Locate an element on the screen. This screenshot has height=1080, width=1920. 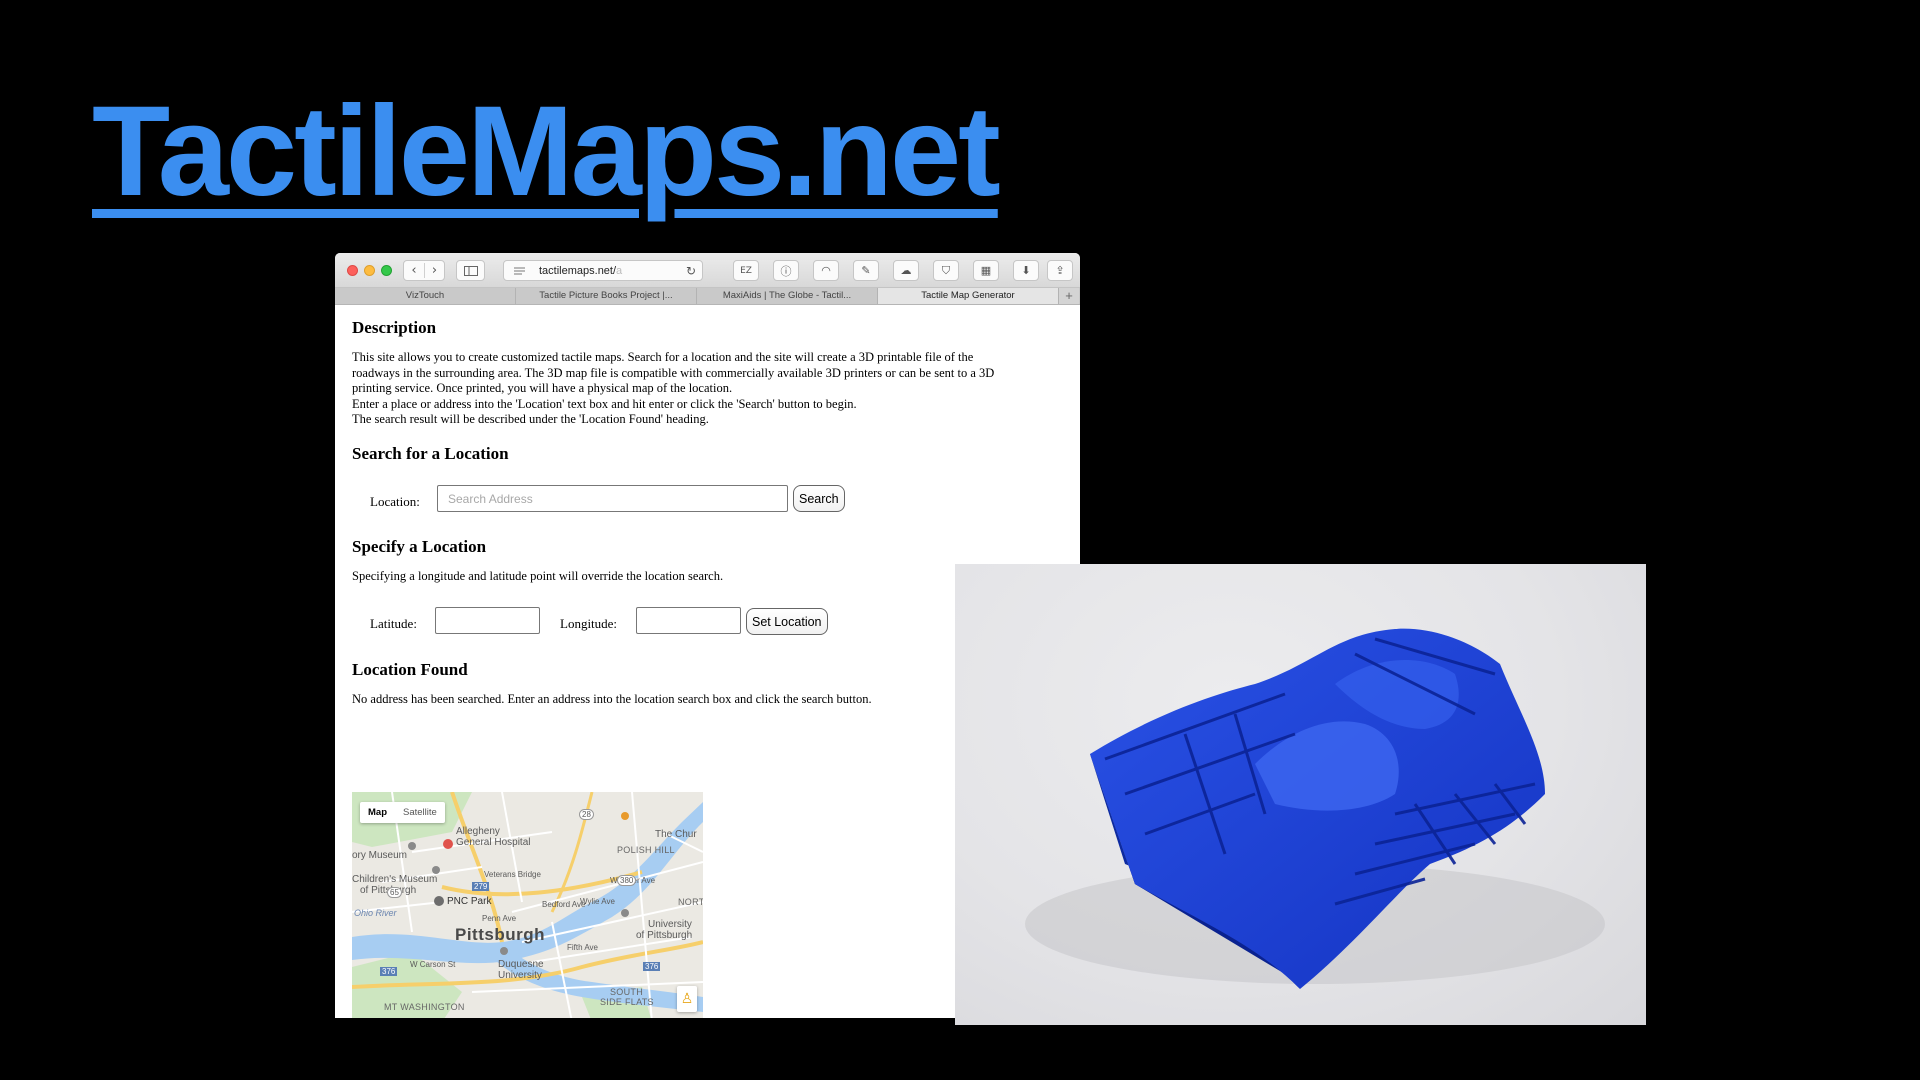
ez-extension-button: EZ is located at coordinates (746, 270).